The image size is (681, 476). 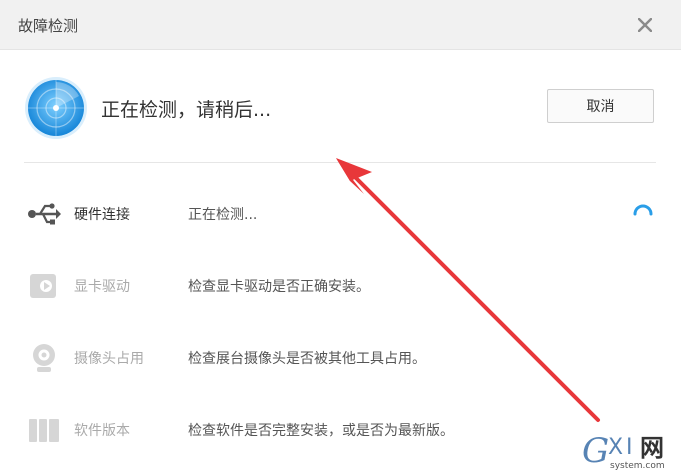 What do you see at coordinates (44, 358) in the screenshot?
I see `webcam-icon` at bounding box center [44, 358].